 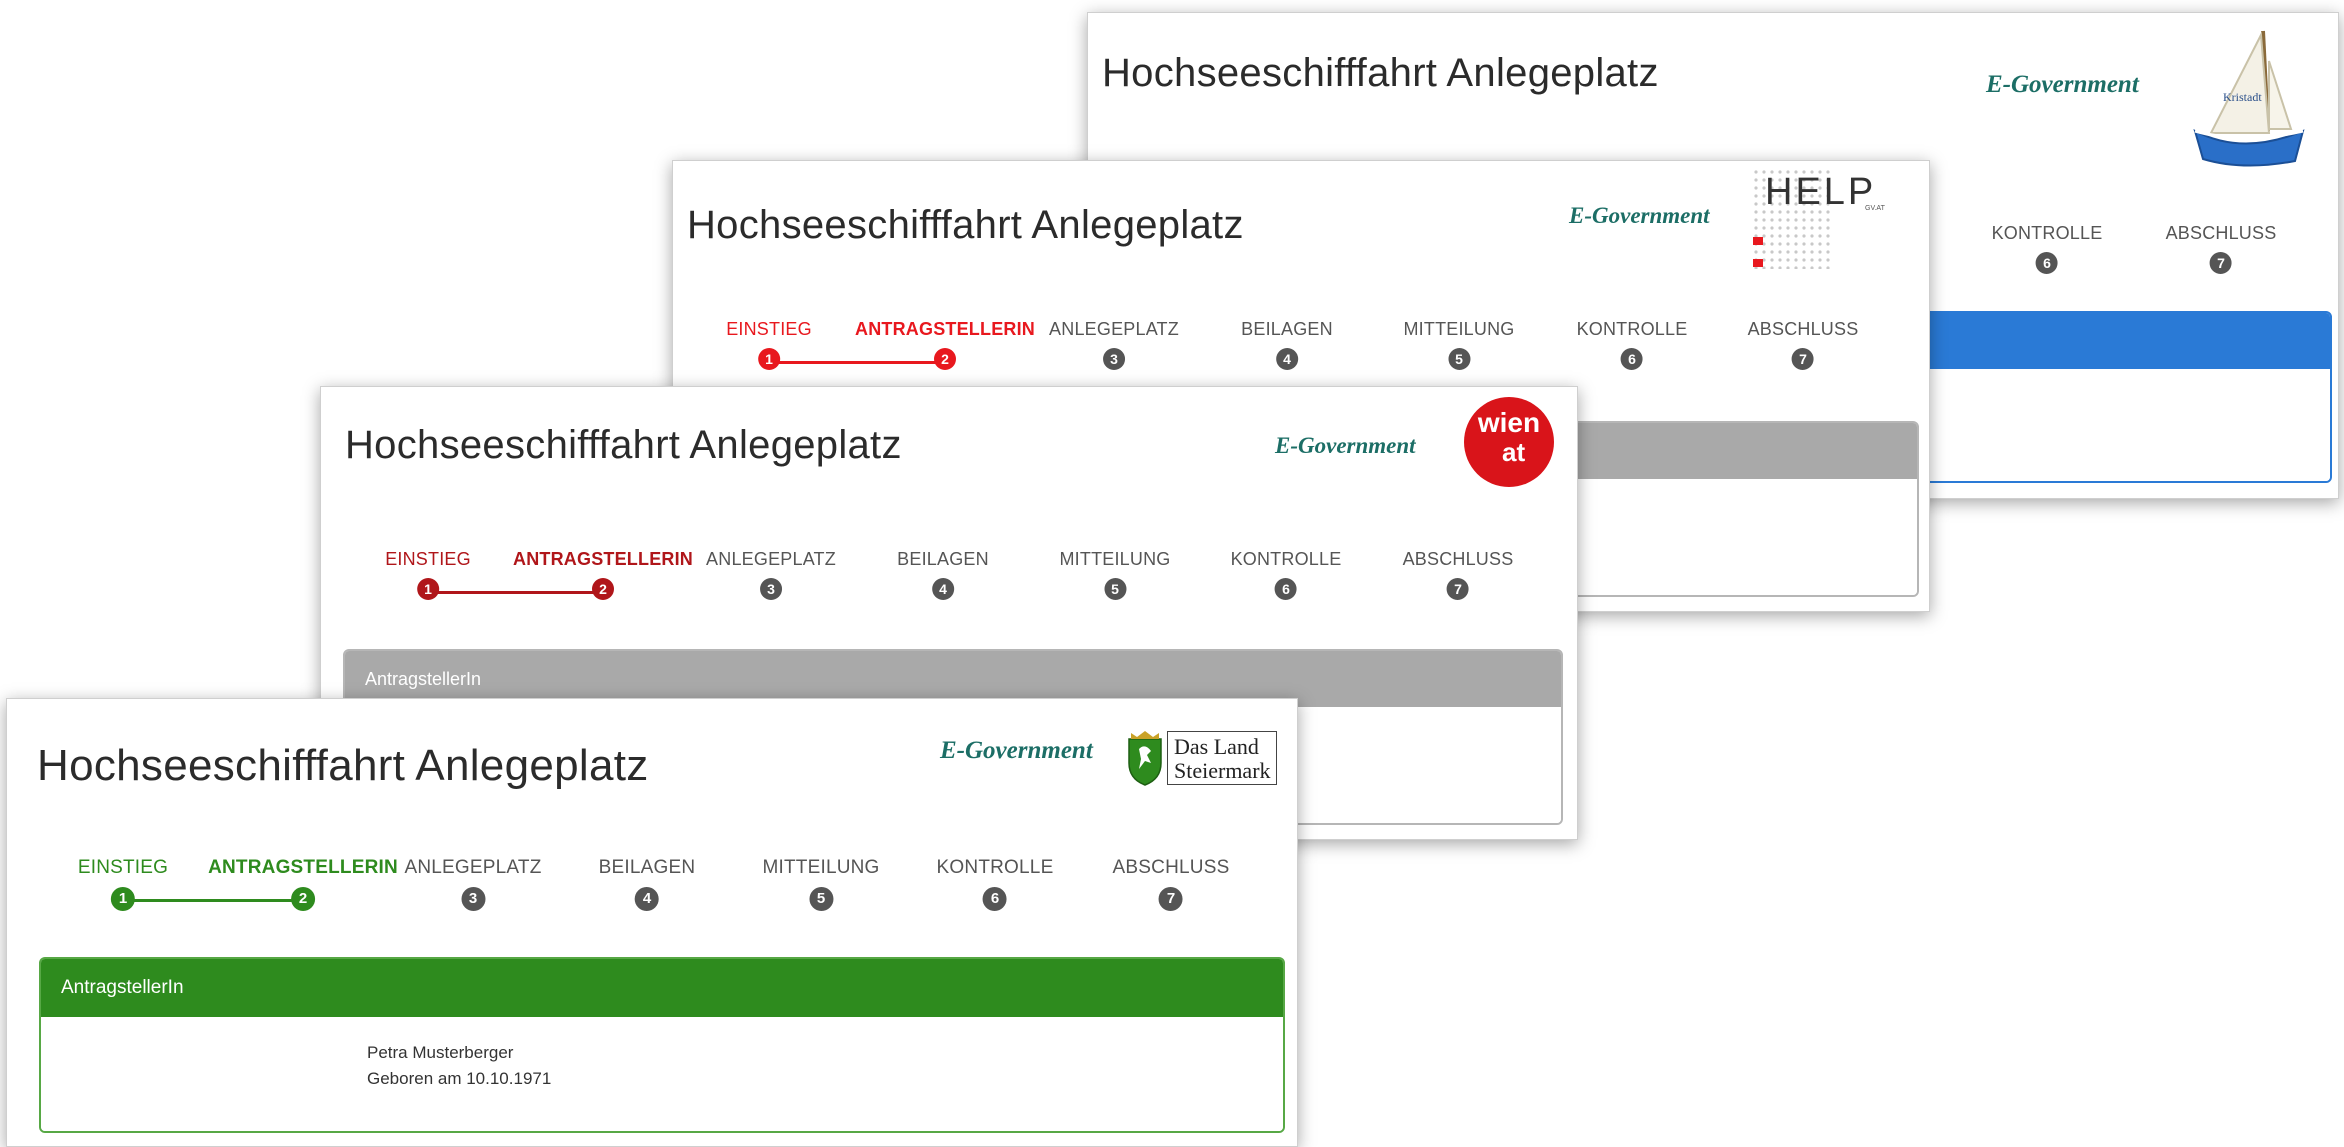 I want to click on wien-logo-subtext: at, so click(x=1514, y=452).